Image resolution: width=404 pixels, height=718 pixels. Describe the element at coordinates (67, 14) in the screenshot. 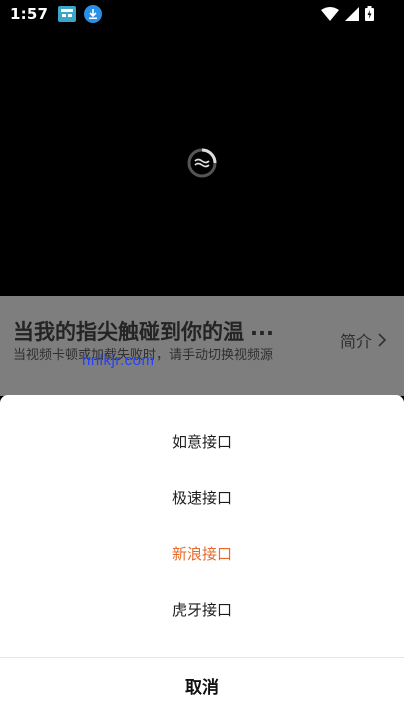

I see `app-notification-icon` at that location.